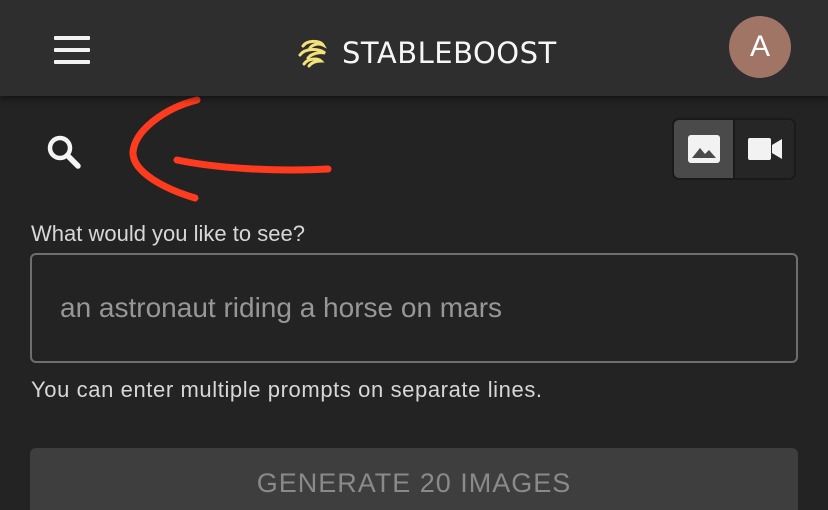 The image size is (828, 510). I want to click on prompt-label: What would you like to see?, so click(168, 233).